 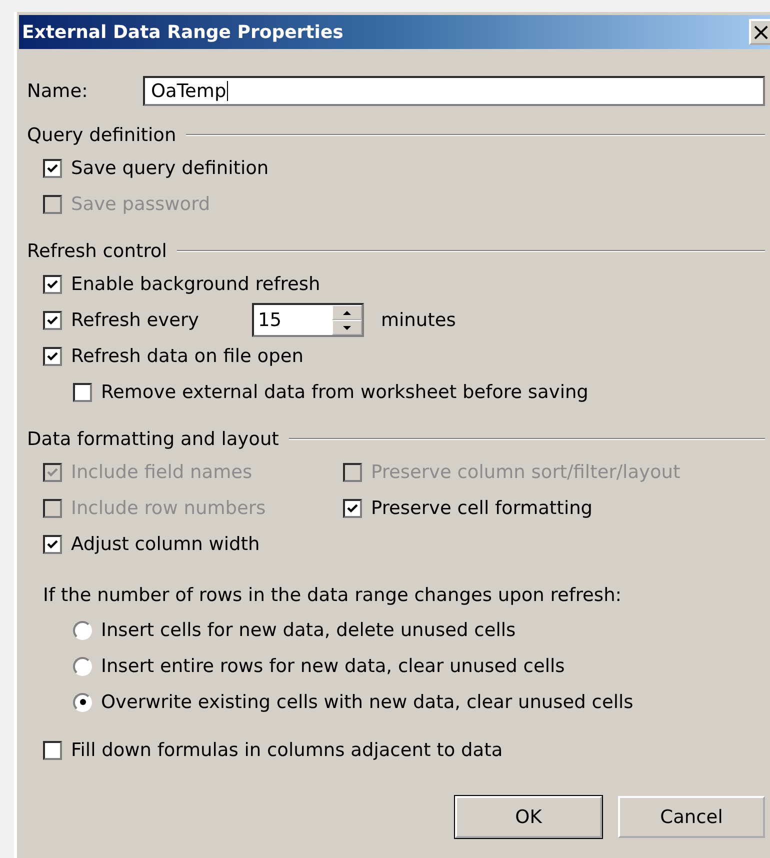 What do you see at coordinates (140, 204) in the screenshot?
I see `checkbox-label: Save password` at bounding box center [140, 204].